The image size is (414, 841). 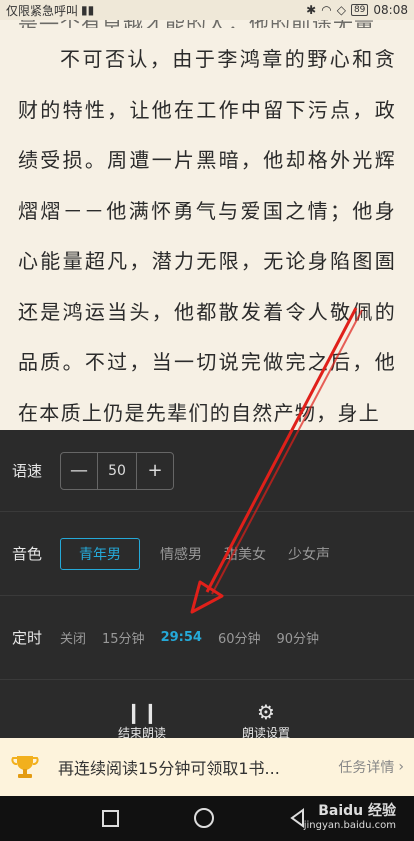 What do you see at coordinates (27, 554) in the screenshot?
I see `voice-label: 音色` at bounding box center [27, 554].